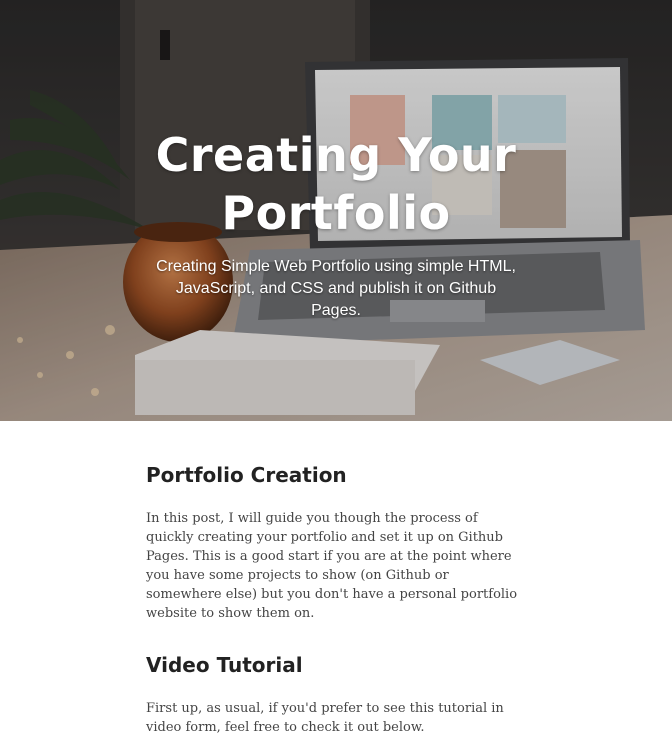 The image size is (672, 737). I want to click on page-title: Creating Your Portfolio, so click(336, 184).